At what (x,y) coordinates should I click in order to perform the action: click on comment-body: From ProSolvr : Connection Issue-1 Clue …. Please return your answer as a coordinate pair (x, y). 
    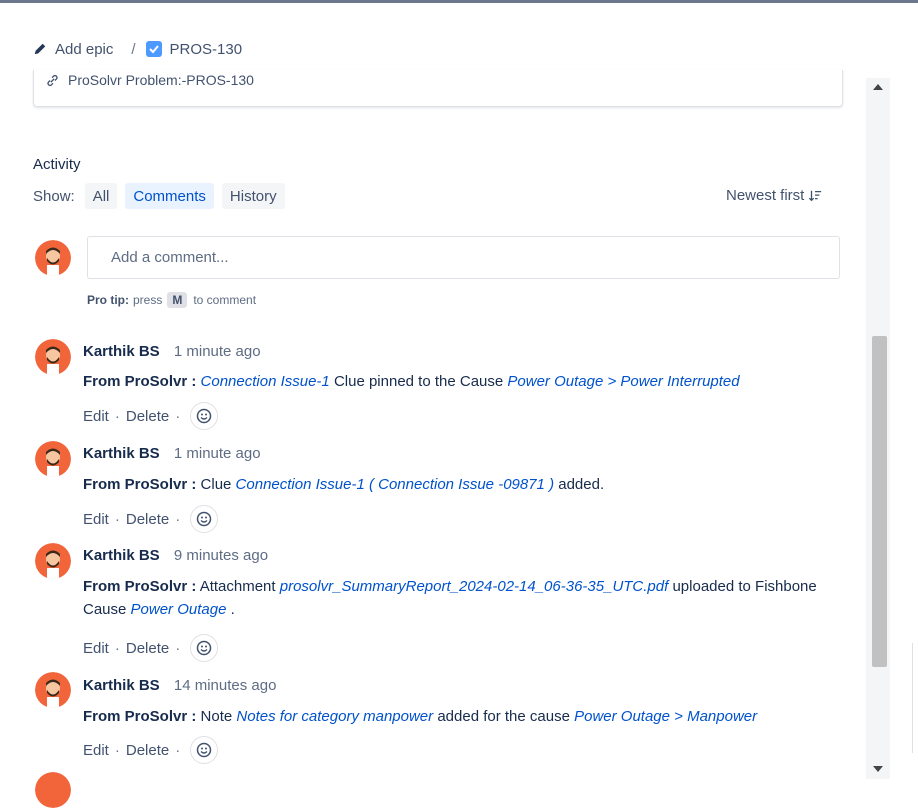
    Looking at the image, I should click on (463, 381).